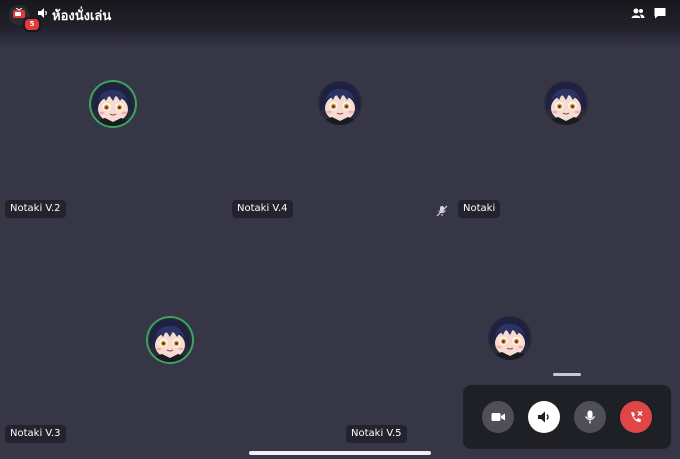 The width and height of the screenshot is (680, 459). What do you see at coordinates (35, 434) in the screenshot?
I see `participant-name: Notaki V.3` at bounding box center [35, 434].